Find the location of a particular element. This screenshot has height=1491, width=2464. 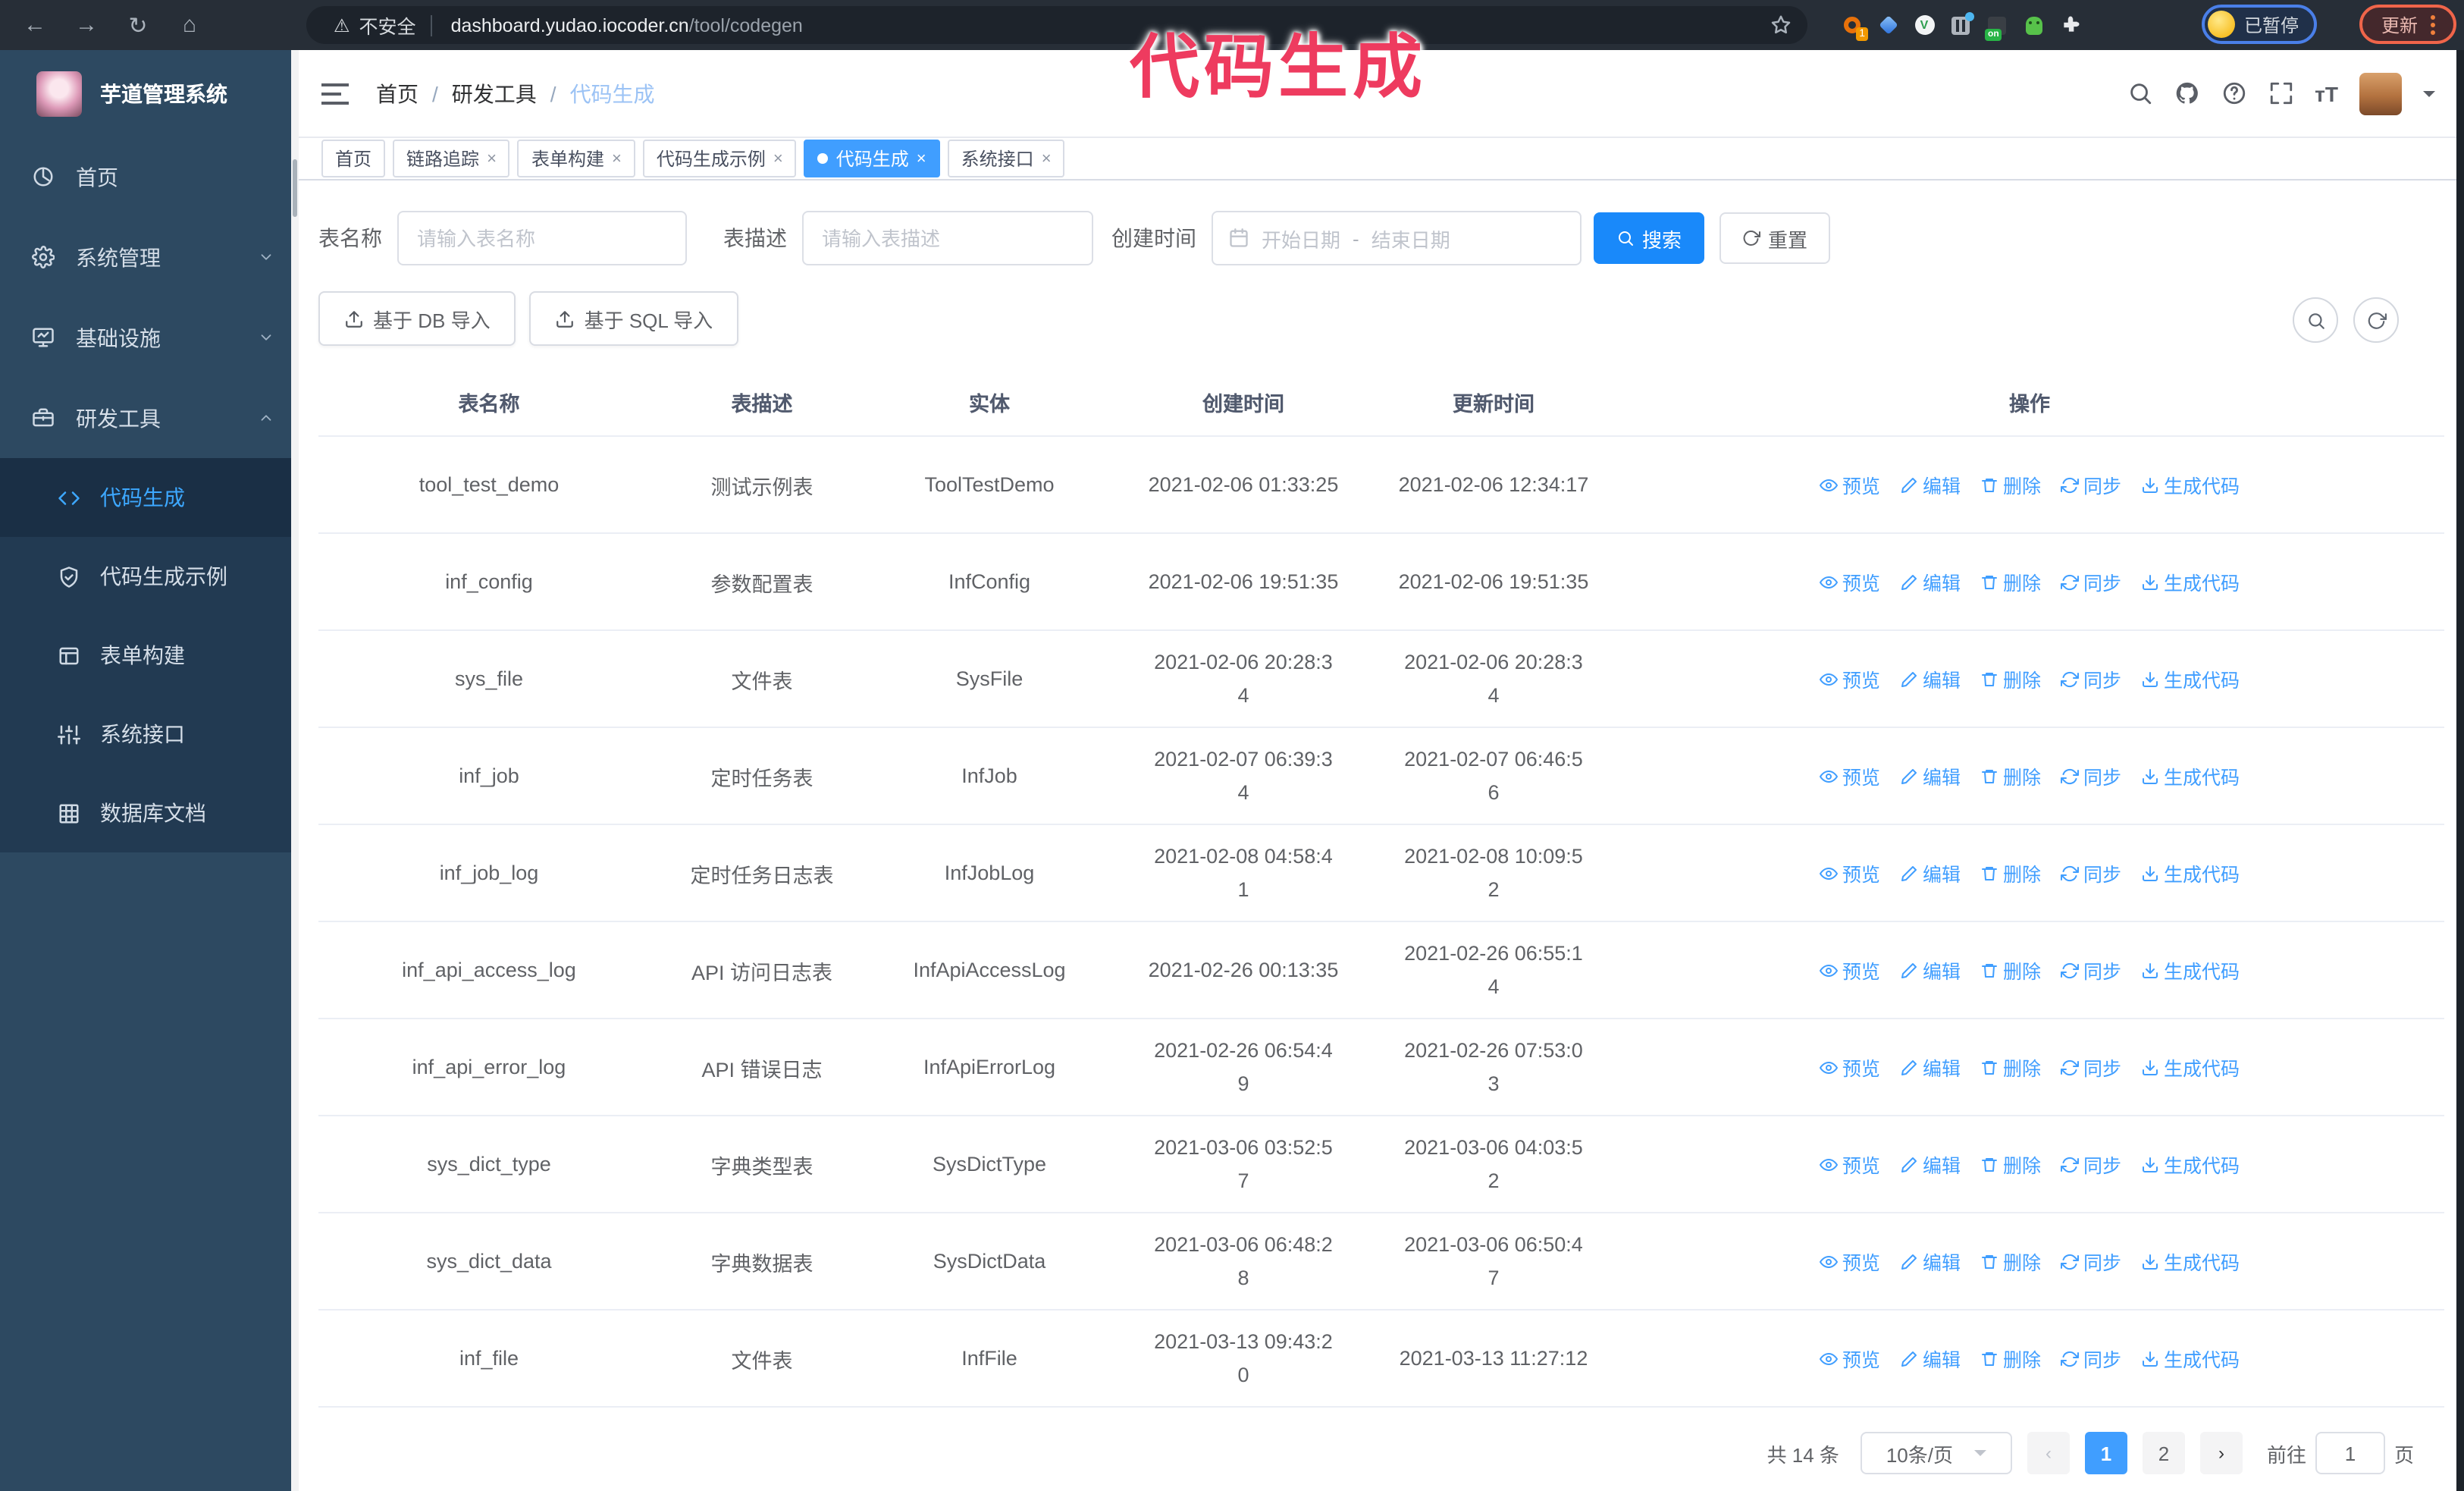

table-name-input is located at coordinates (542, 238).